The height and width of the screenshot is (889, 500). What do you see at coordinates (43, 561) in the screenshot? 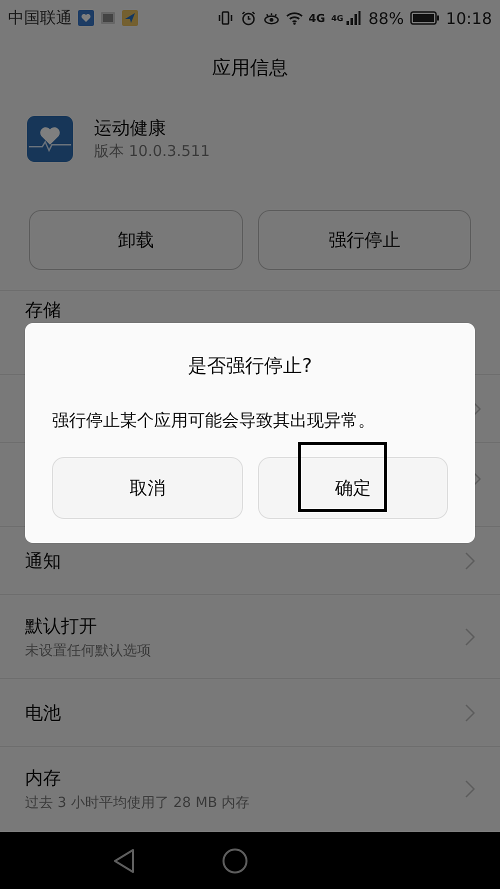
I see `row-title: 通知` at bounding box center [43, 561].